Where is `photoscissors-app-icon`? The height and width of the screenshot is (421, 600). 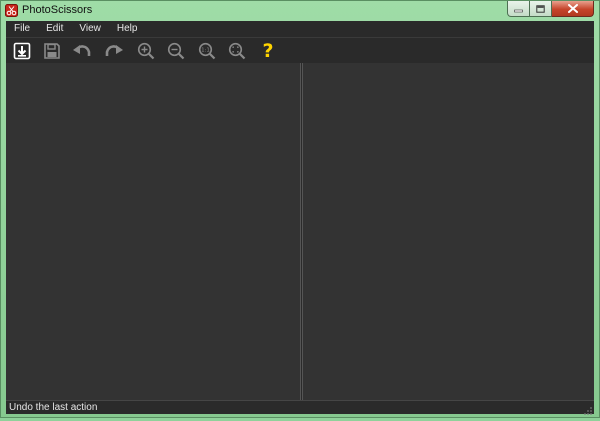
photoscissors-app-icon is located at coordinates (11, 10).